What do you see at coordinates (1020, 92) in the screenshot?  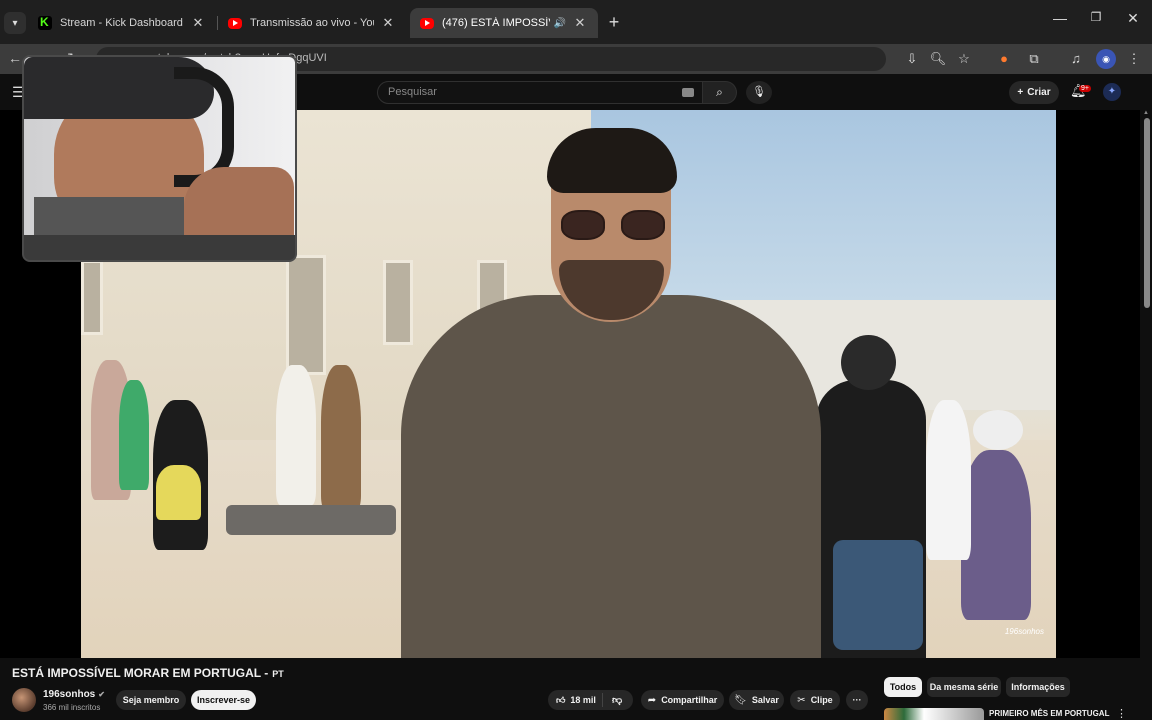 I see `plus-icon: +` at bounding box center [1020, 92].